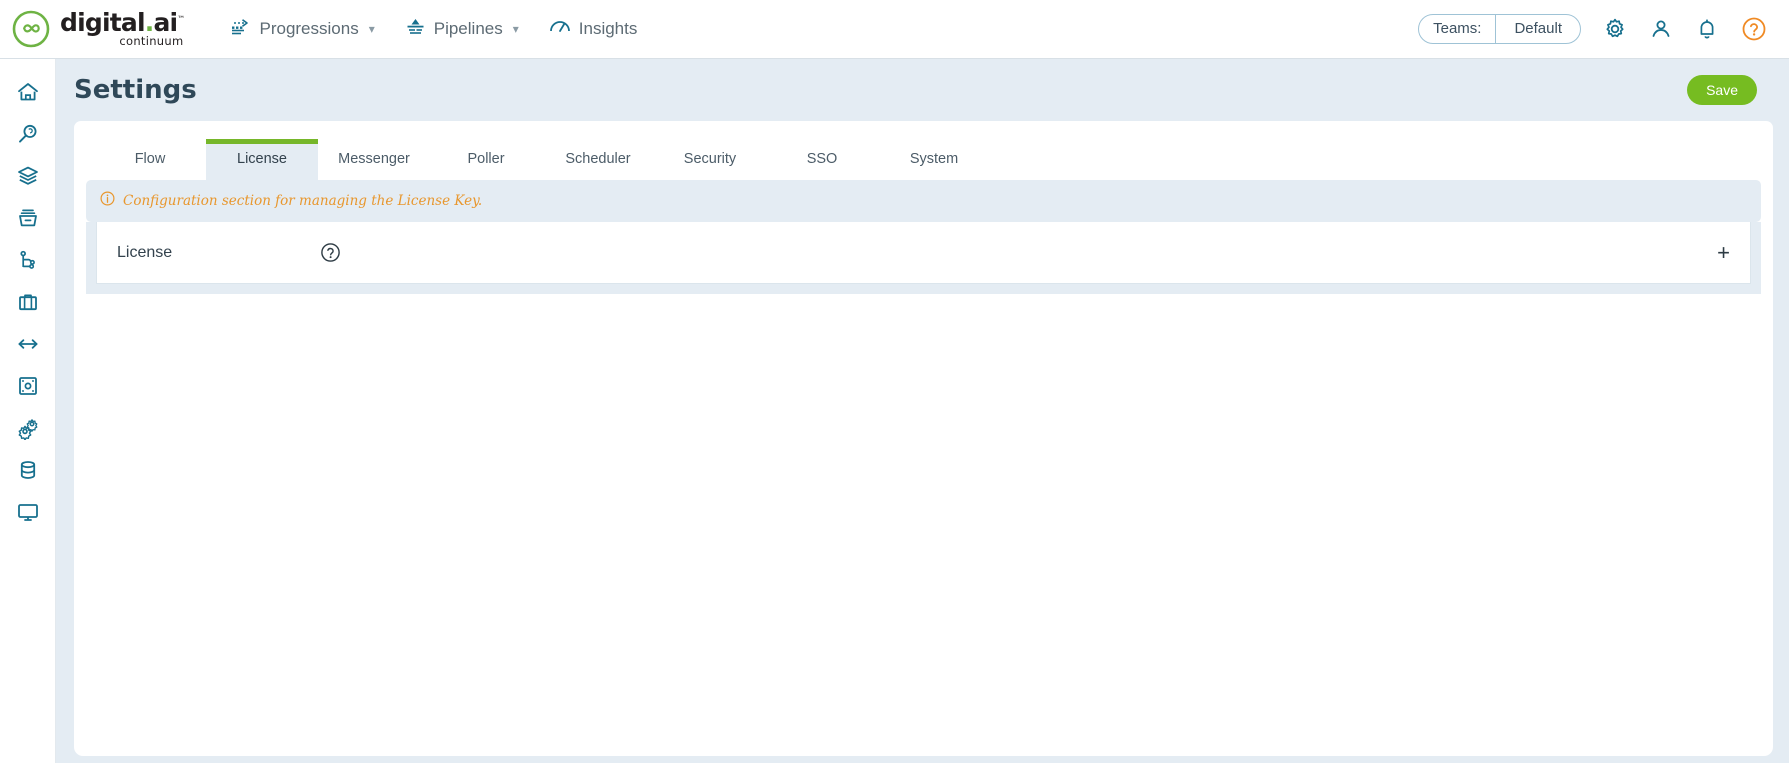  I want to click on top-navbar-right: Teams: Default, so click(1592, 29).